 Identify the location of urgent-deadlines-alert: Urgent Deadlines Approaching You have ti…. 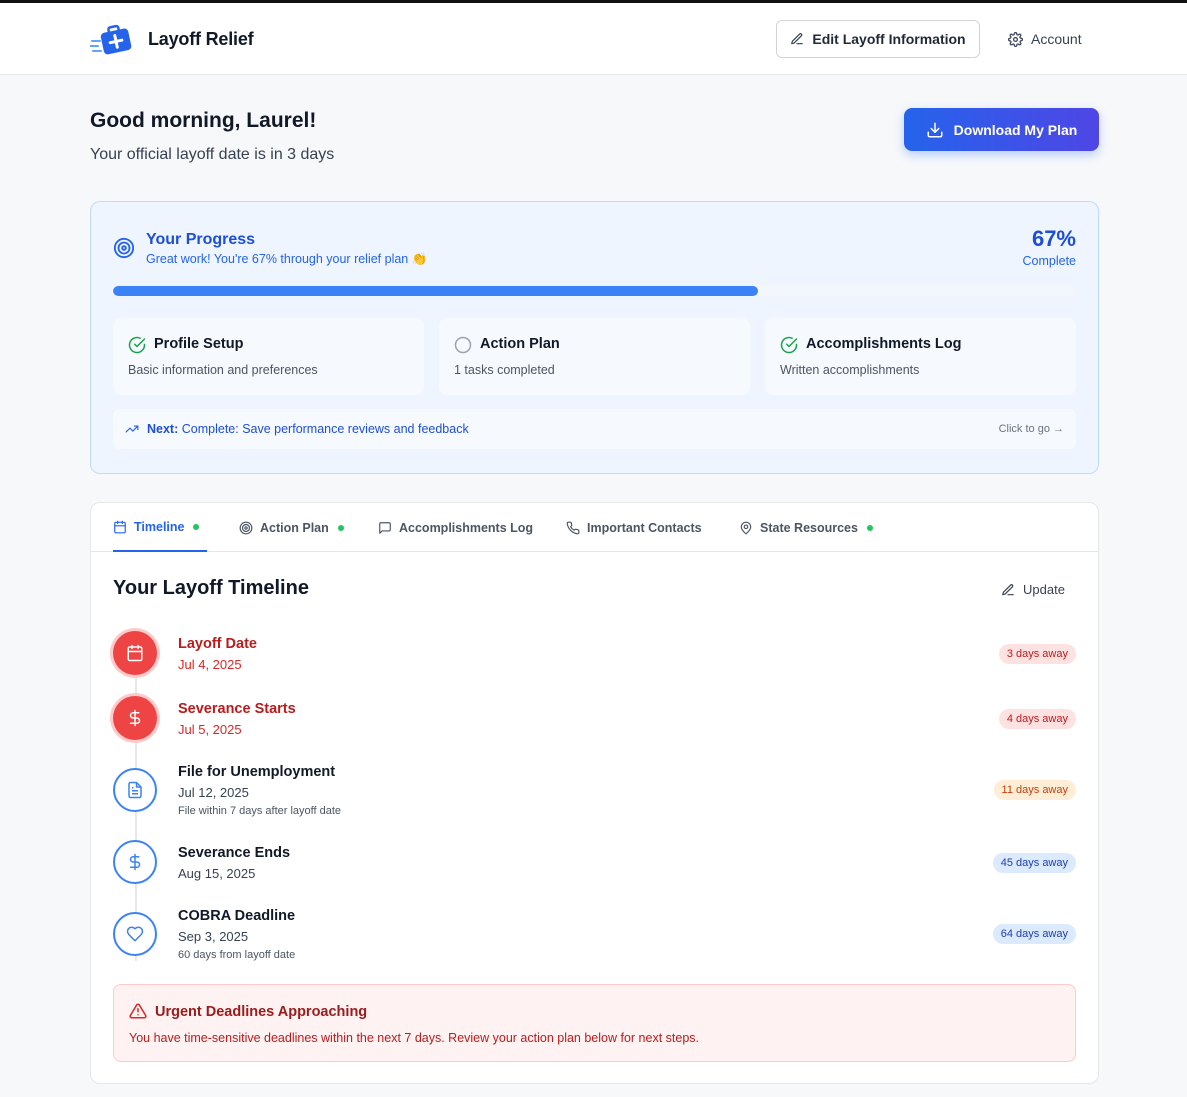
(594, 1023).